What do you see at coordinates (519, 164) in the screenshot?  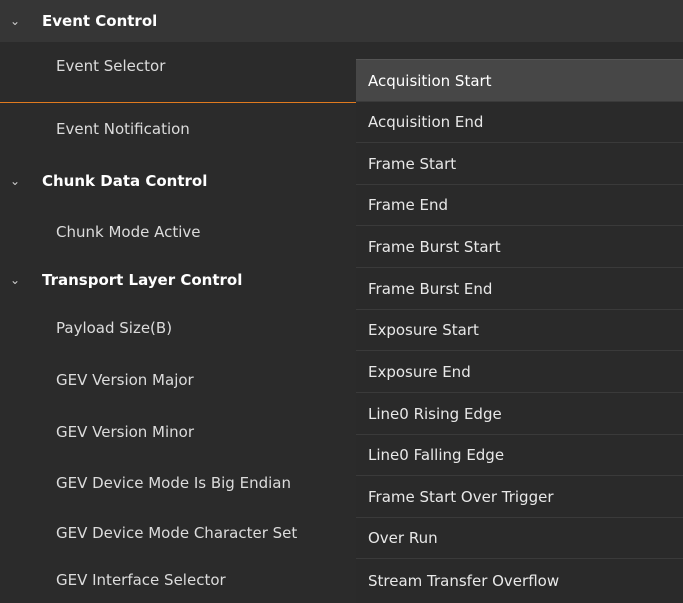 I see `dropdown-option: Frame Start` at bounding box center [519, 164].